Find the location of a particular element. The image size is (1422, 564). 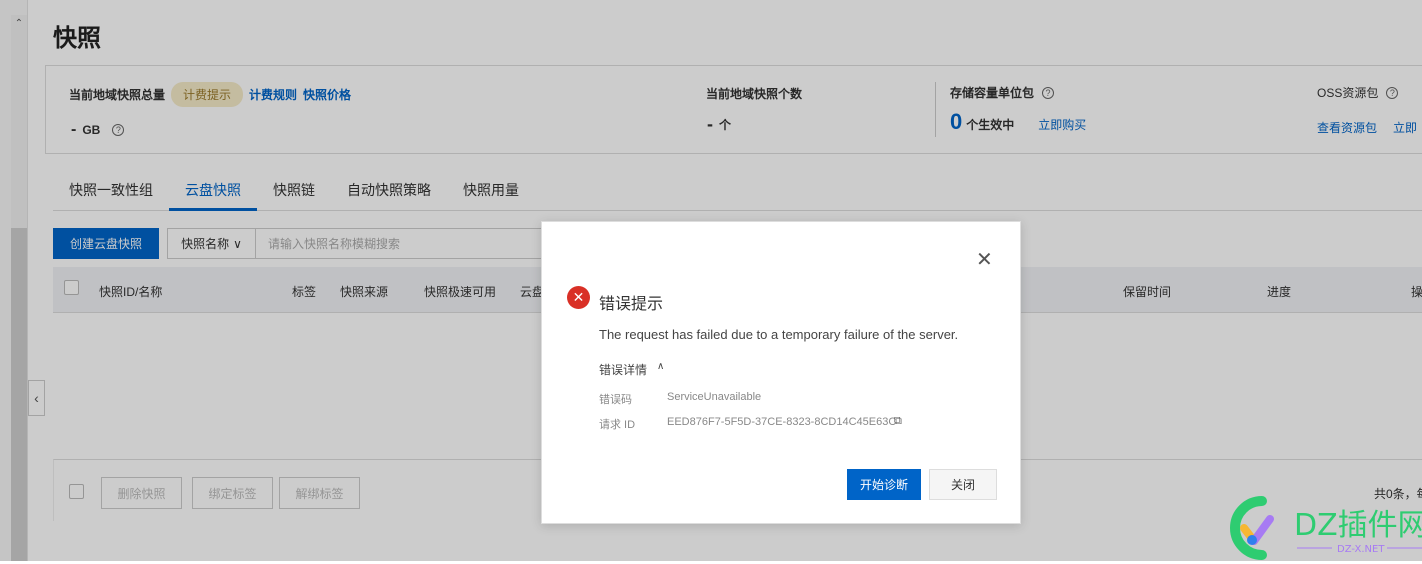

error-code-label: 错误码 is located at coordinates (615, 400).